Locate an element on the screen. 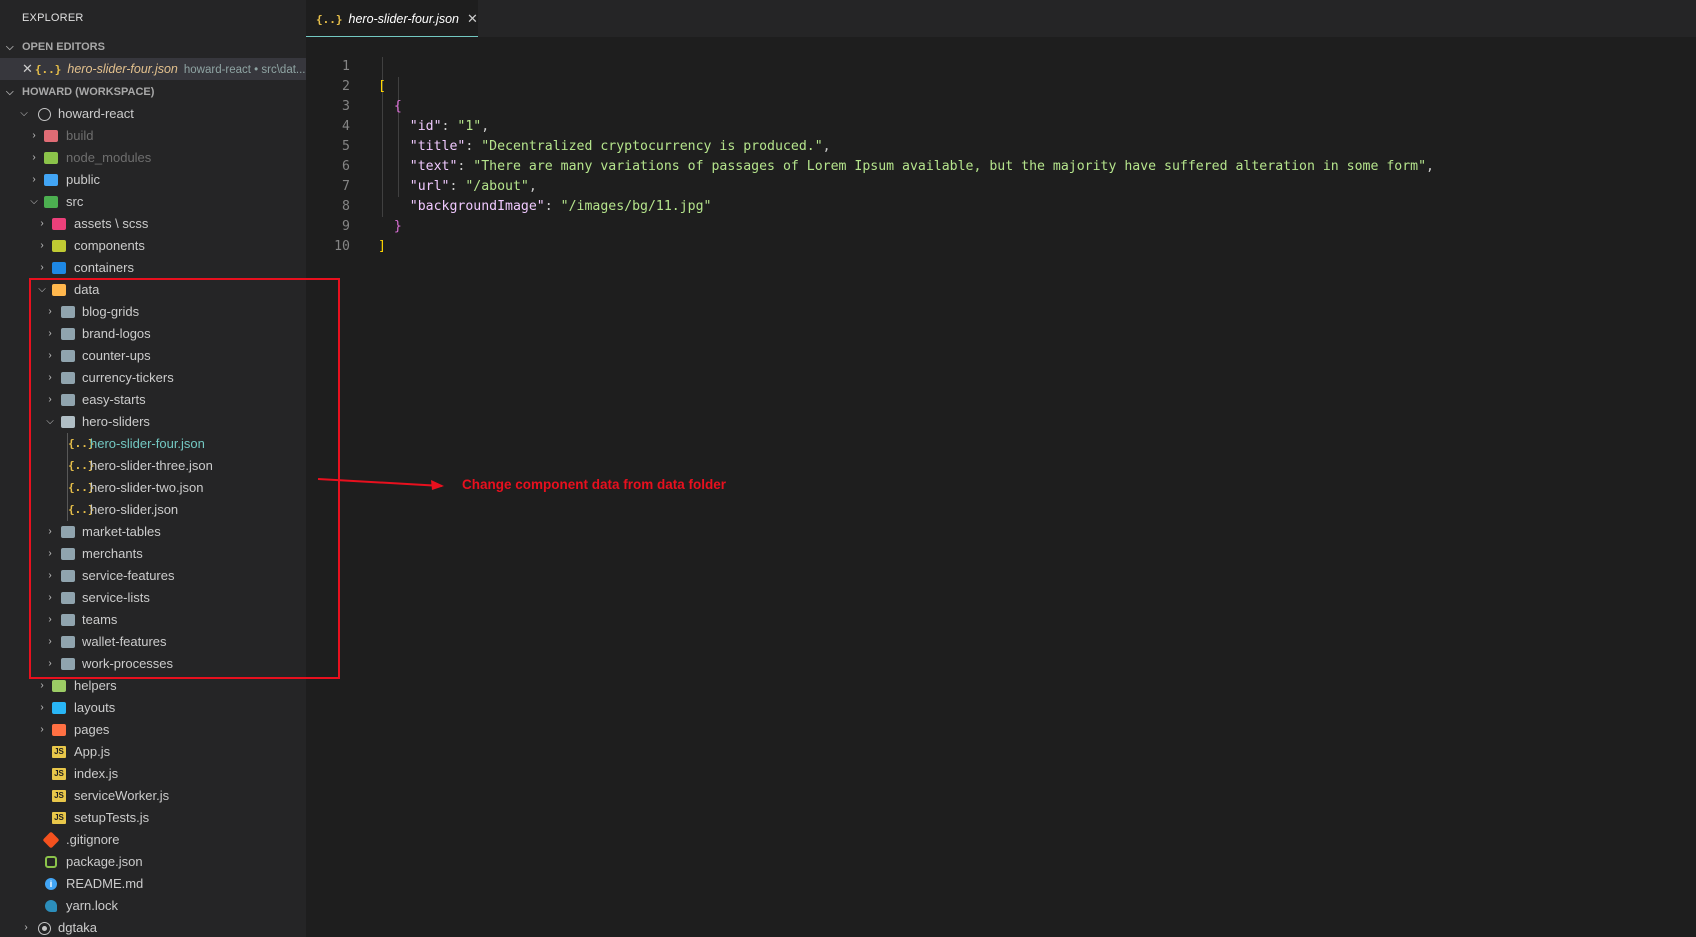 The image size is (1696, 937). tree-item-containers: › containers is located at coordinates (153, 268).